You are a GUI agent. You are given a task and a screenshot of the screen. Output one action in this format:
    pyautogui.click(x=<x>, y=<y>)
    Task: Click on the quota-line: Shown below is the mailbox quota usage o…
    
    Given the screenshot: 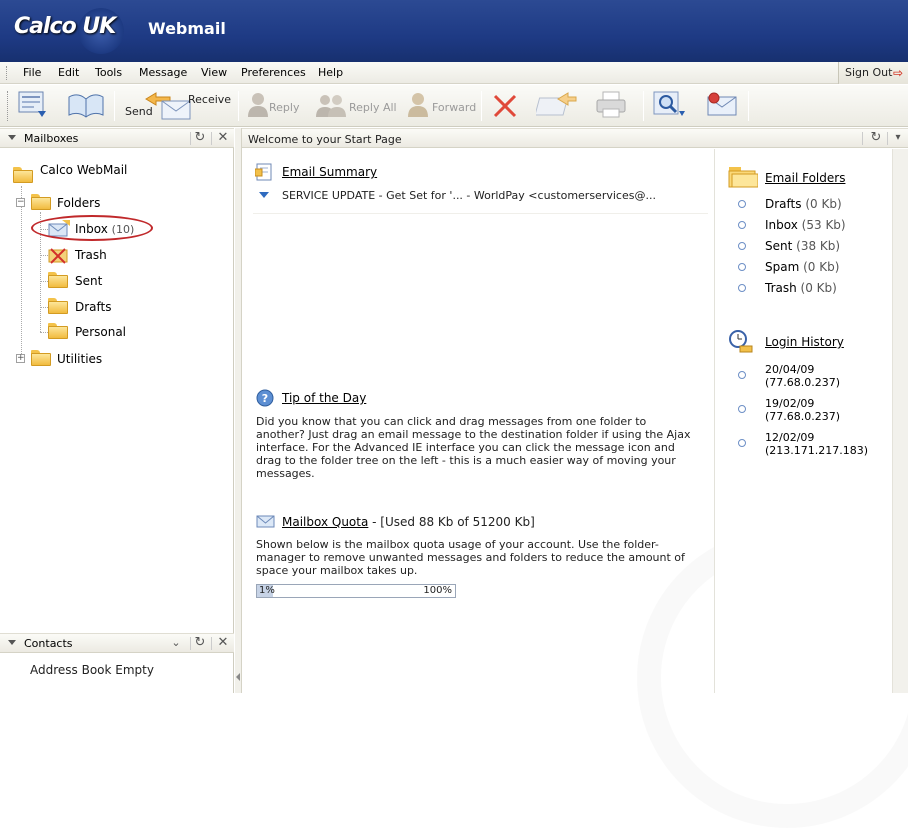 What is the action you would take?
    pyautogui.click(x=457, y=544)
    